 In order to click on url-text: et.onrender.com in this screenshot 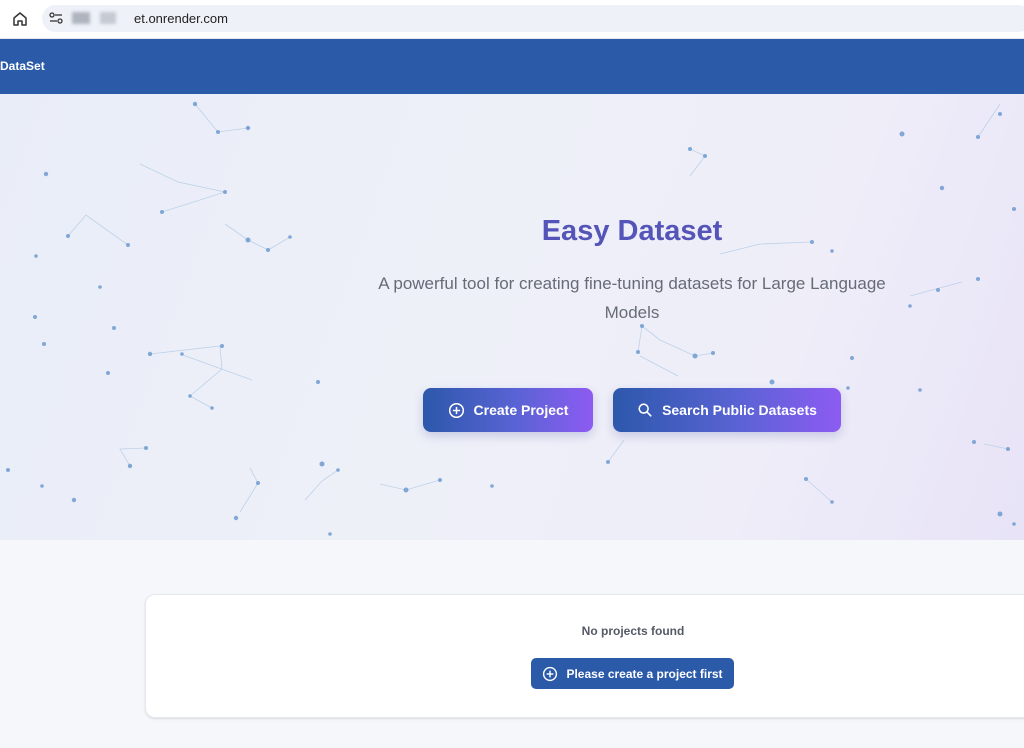, I will do `click(181, 18)`.